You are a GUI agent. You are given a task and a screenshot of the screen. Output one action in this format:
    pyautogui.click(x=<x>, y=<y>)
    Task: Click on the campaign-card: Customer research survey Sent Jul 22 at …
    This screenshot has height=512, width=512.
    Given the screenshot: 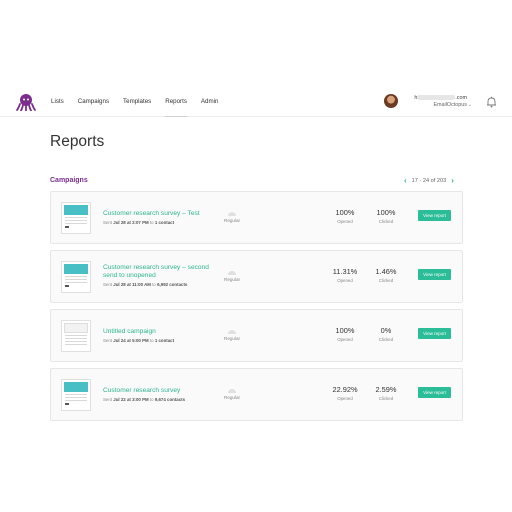 What is the action you would take?
    pyautogui.click(x=256, y=394)
    